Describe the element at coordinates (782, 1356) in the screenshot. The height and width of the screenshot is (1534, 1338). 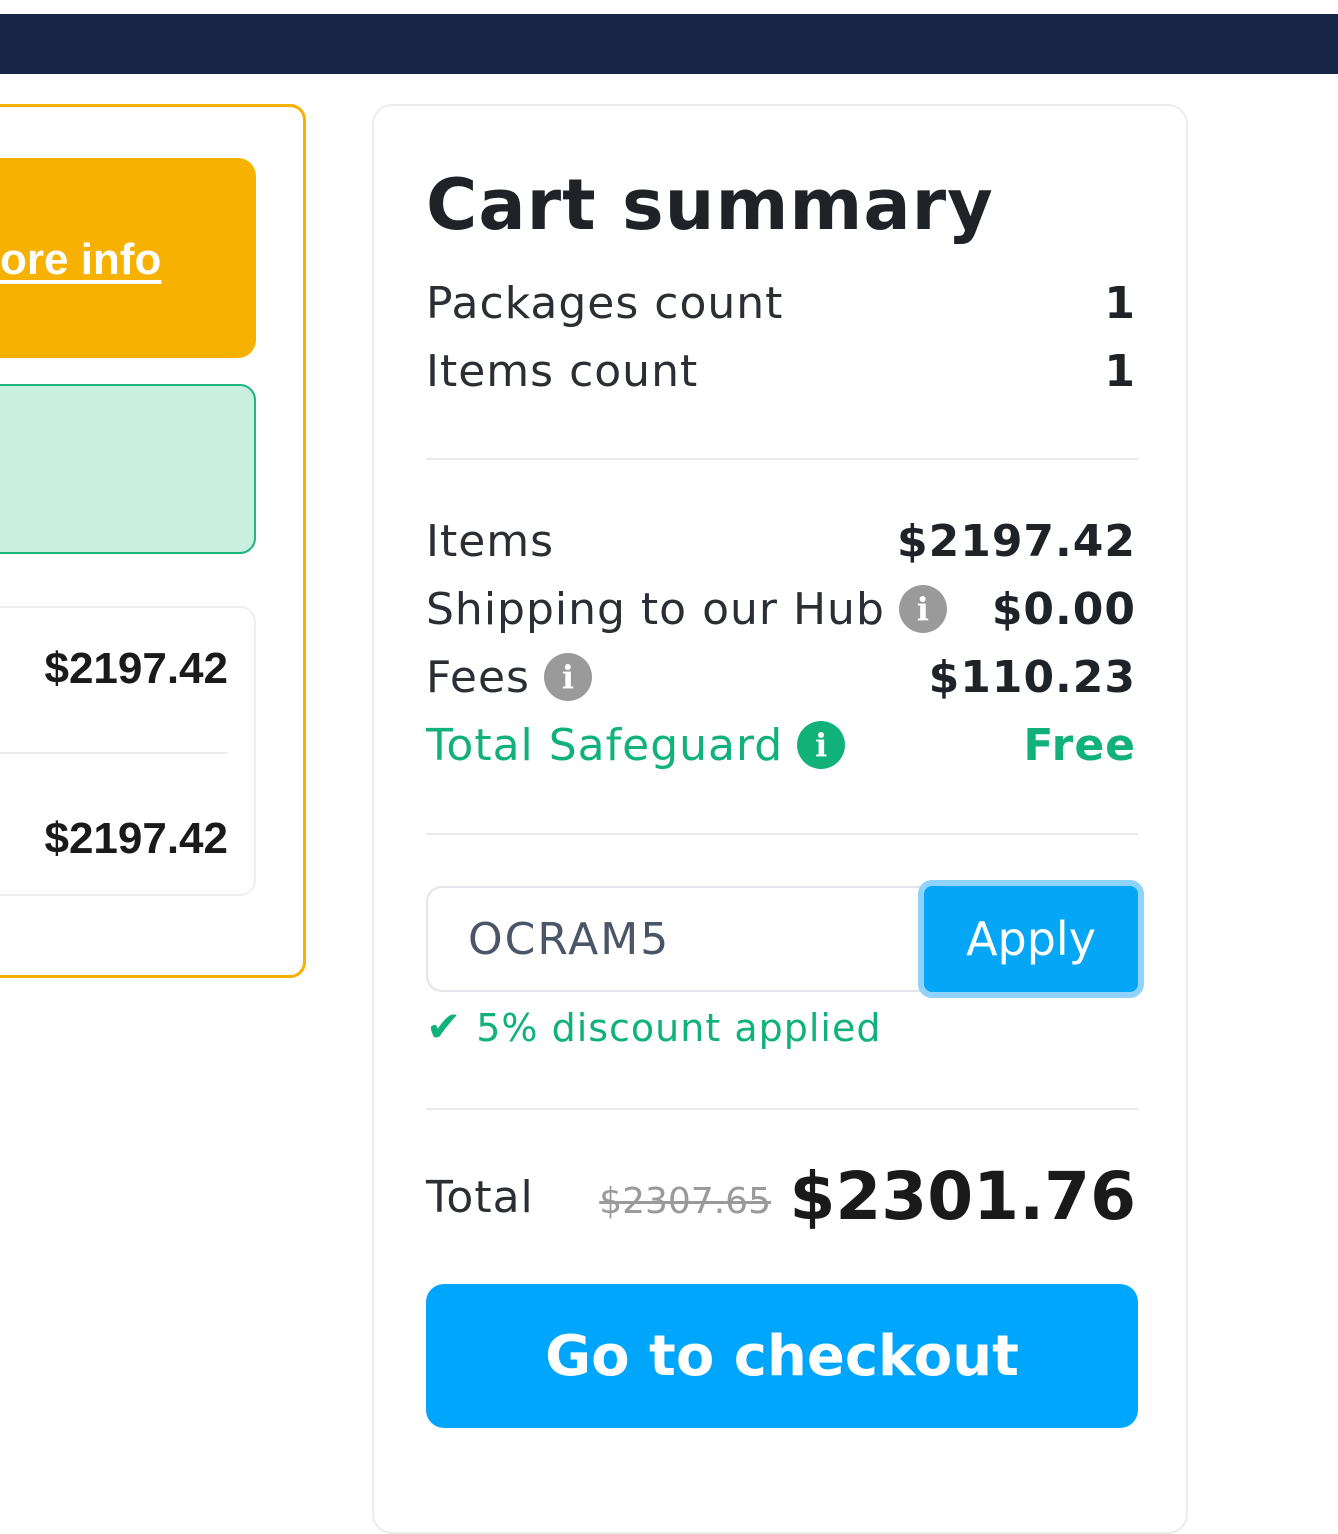
I see `go-to-checkout-button: Go to checkout` at that location.